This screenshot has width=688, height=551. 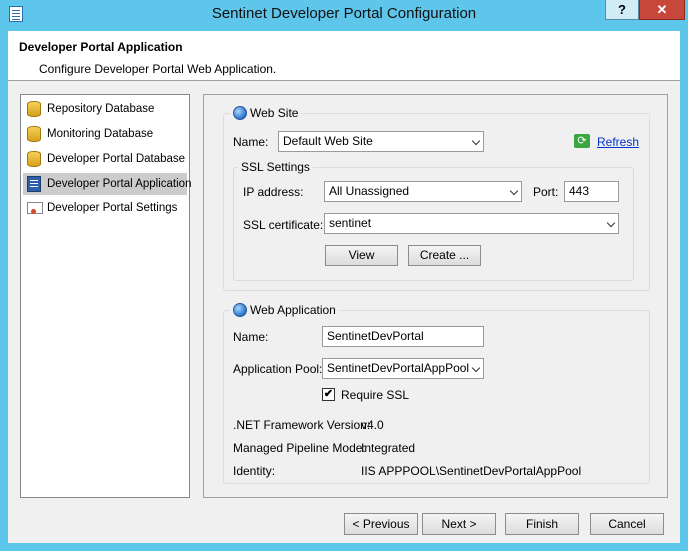 What do you see at coordinates (403, 368) in the screenshot?
I see `application-pool-select: SentinetDevPortalAppPool` at bounding box center [403, 368].